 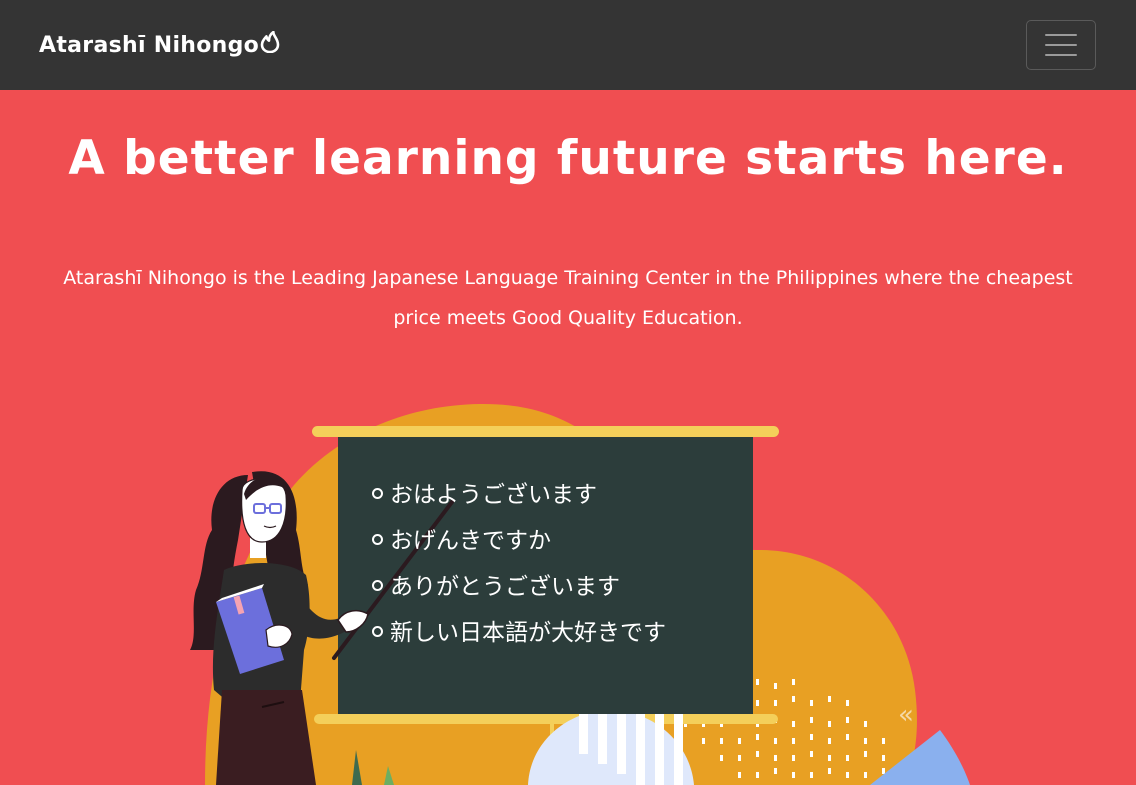 What do you see at coordinates (552, 630) in the screenshot?
I see `board-line: 新しい日本語が大好きです` at bounding box center [552, 630].